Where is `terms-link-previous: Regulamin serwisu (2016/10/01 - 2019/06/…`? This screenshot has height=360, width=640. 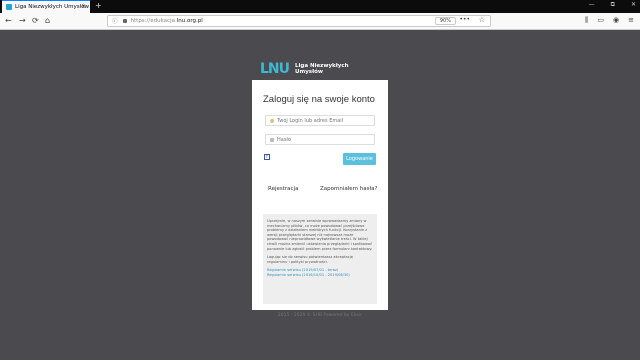
terms-link-previous: Regulamin serwisu (2016/10/01 - 2019/06/… is located at coordinates (320, 275).